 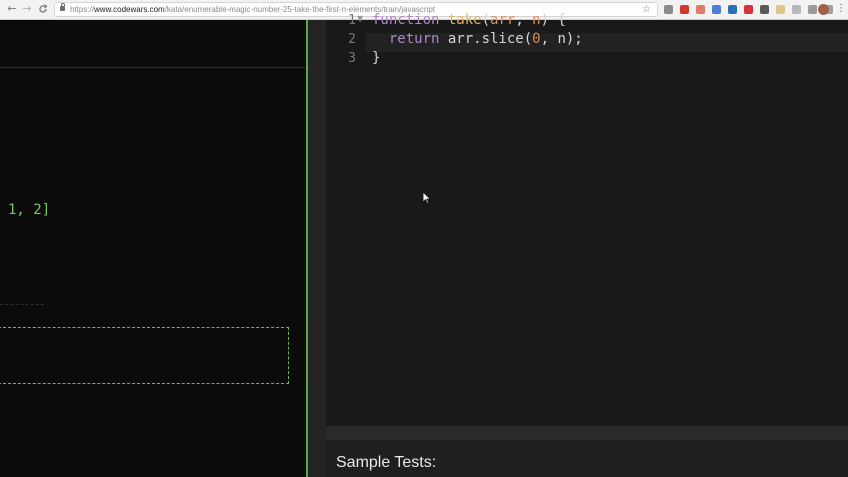 I want to click on mouse-pointer-icon, so click(x=427, y=198).